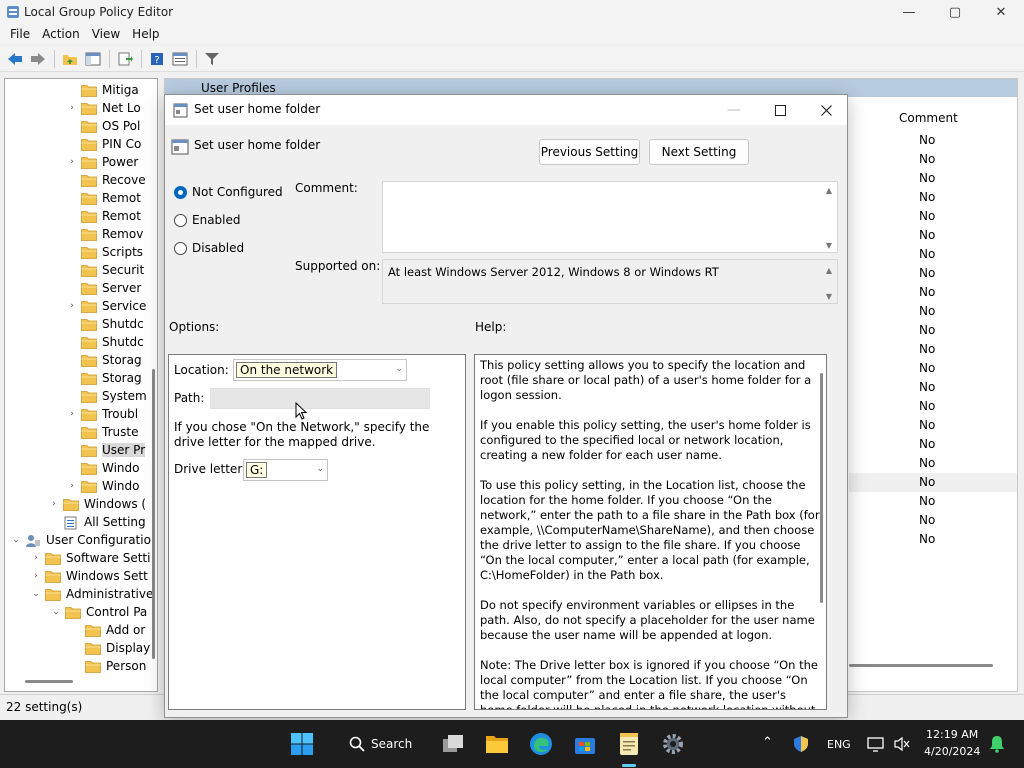 The width and height of the screenshot is (1024, 768). What do you see at coordinates (767, 742) in the screenshot?
I see `chevron-up-icon: ⌃` at bounding box center [767, 742].